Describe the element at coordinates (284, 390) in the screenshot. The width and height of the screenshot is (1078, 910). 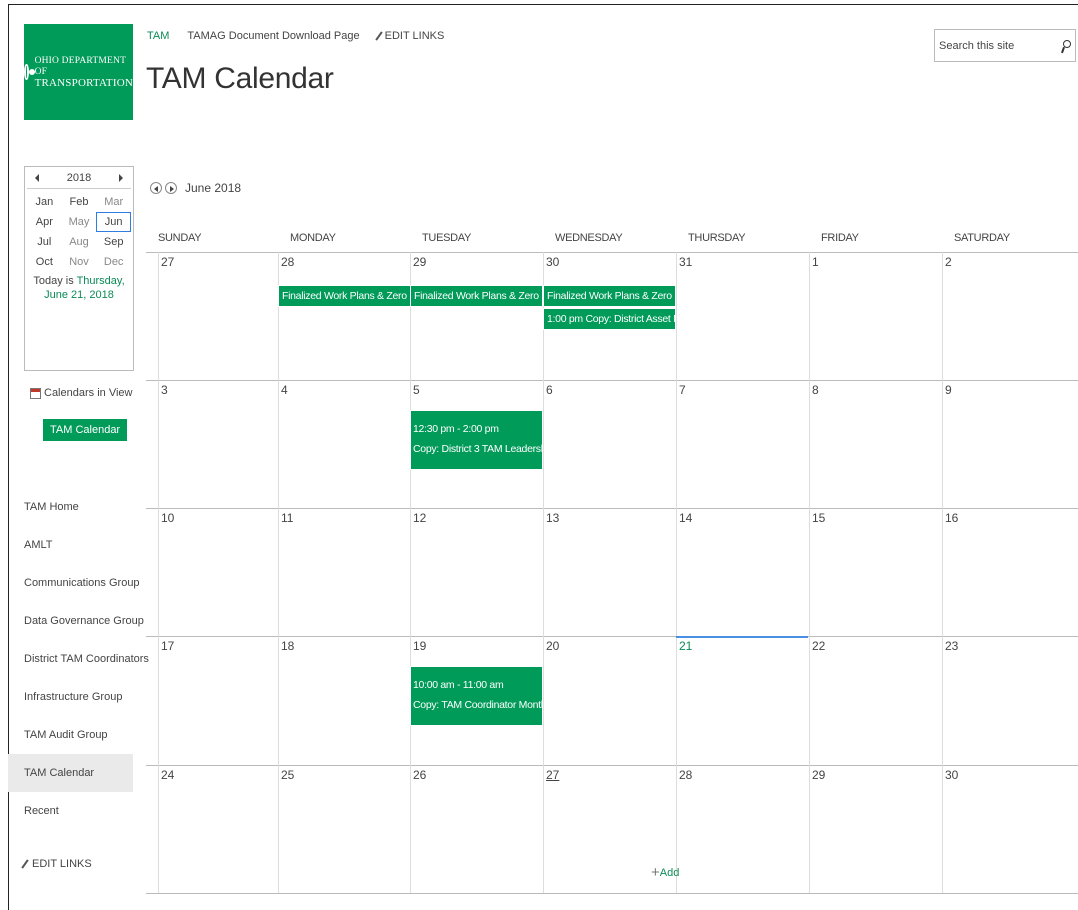
I see `day-number: 4` at that location.